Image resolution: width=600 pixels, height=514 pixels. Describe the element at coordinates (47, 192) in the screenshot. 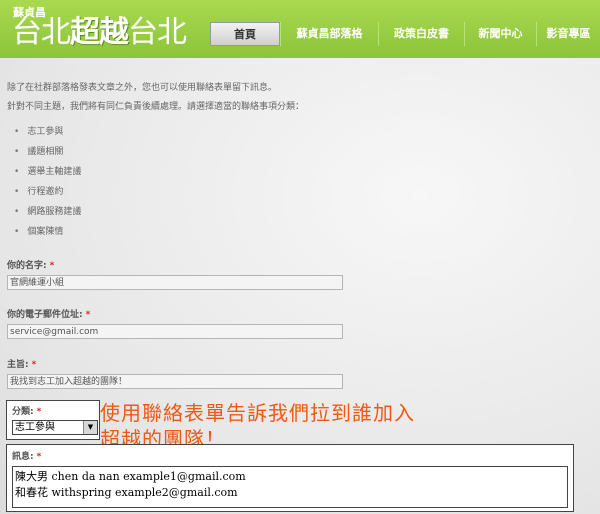

I see `list-item: 行程邀約` at that location.